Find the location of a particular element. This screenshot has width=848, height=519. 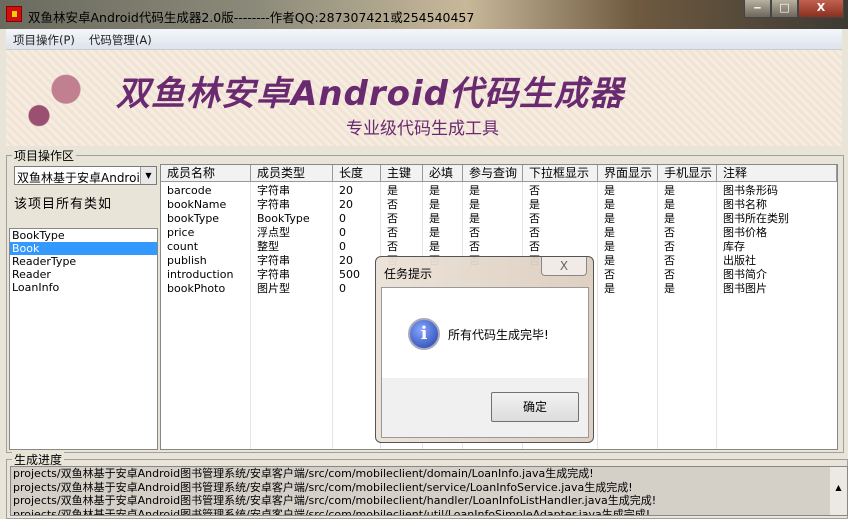

banner-subtitle: 专业级代码生成工具 is located at coordinates (422, 129).